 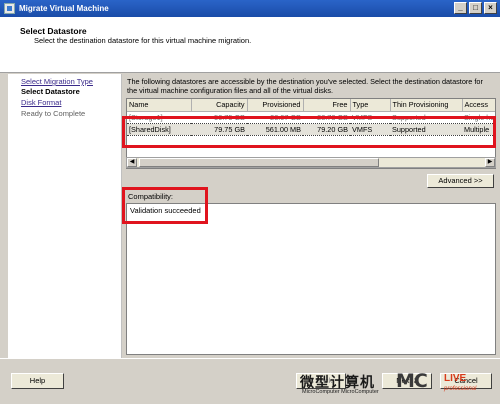 What do you see at coordinates (37, 381) in the screenshot?
I see `help-button: Help` at bounding box center [37, 381].